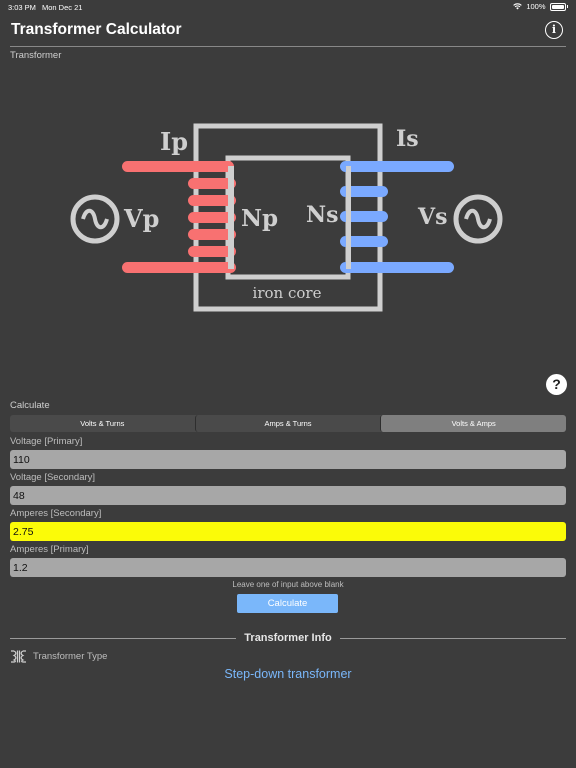 This screenshot has width=576, height=768. I want to click on battery-icon, so click(557, 6).